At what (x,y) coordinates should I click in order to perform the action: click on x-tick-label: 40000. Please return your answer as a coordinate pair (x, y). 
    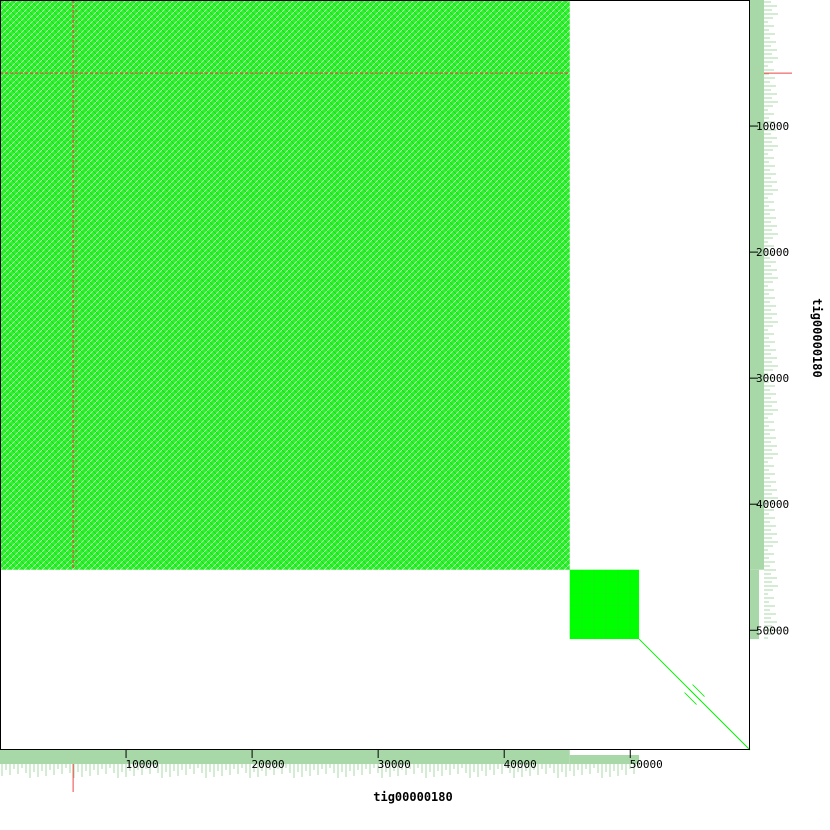
    Looking at the image, I should click on (520, 764).